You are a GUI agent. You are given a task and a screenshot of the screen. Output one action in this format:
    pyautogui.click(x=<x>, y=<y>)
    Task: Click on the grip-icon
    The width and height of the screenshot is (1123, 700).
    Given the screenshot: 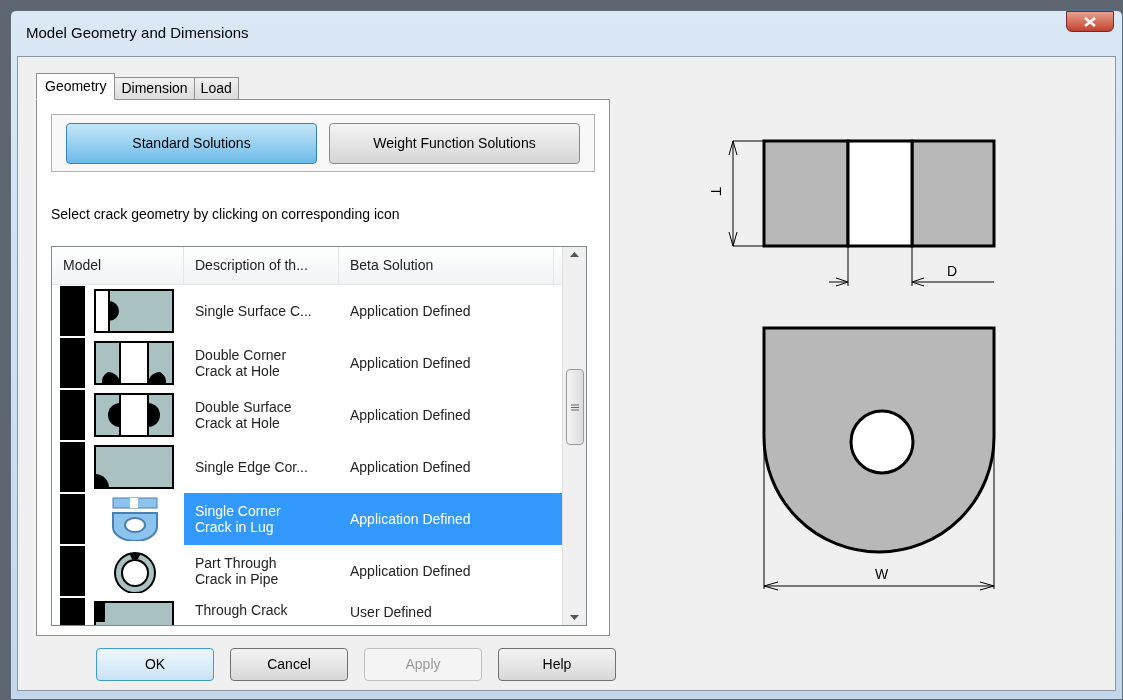 What is the action you would take?
    pyautogui.click(x=575, y=407)
    